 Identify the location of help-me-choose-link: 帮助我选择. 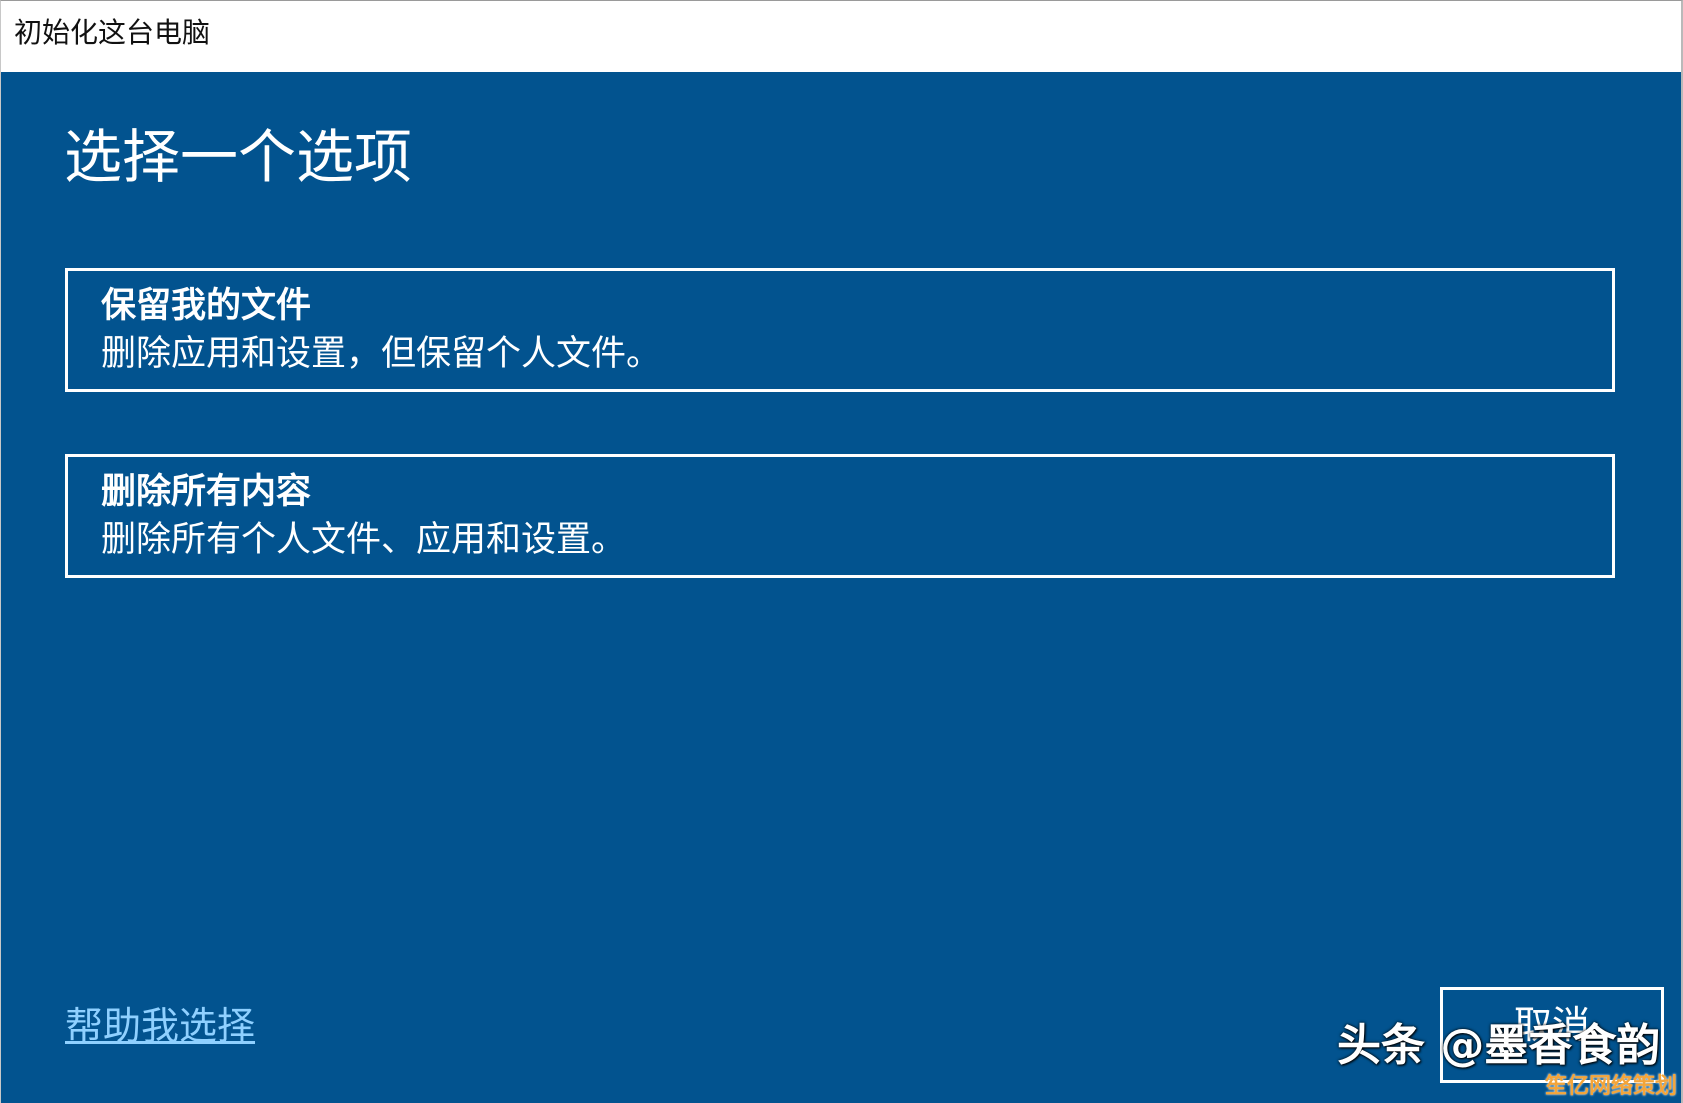
(160, 1026).